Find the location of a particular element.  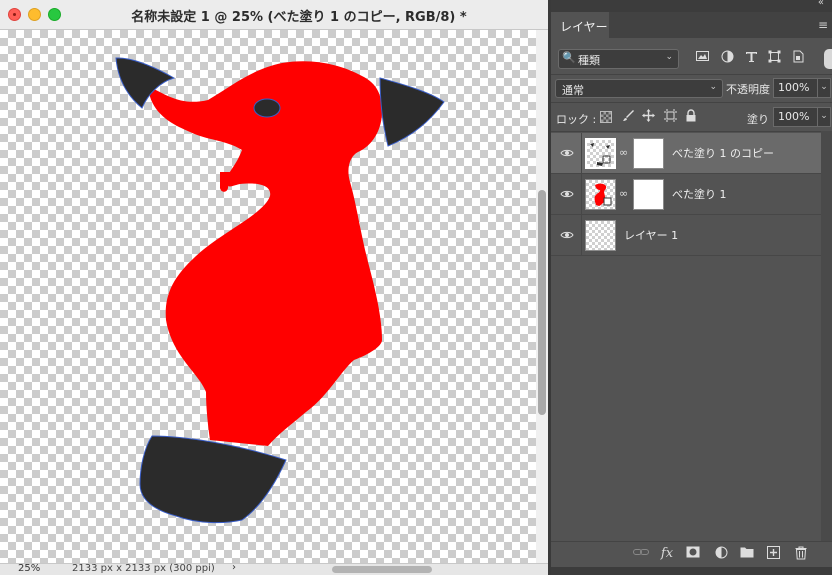

vertical-scroll-thumb is located at coordinates (542, 302).